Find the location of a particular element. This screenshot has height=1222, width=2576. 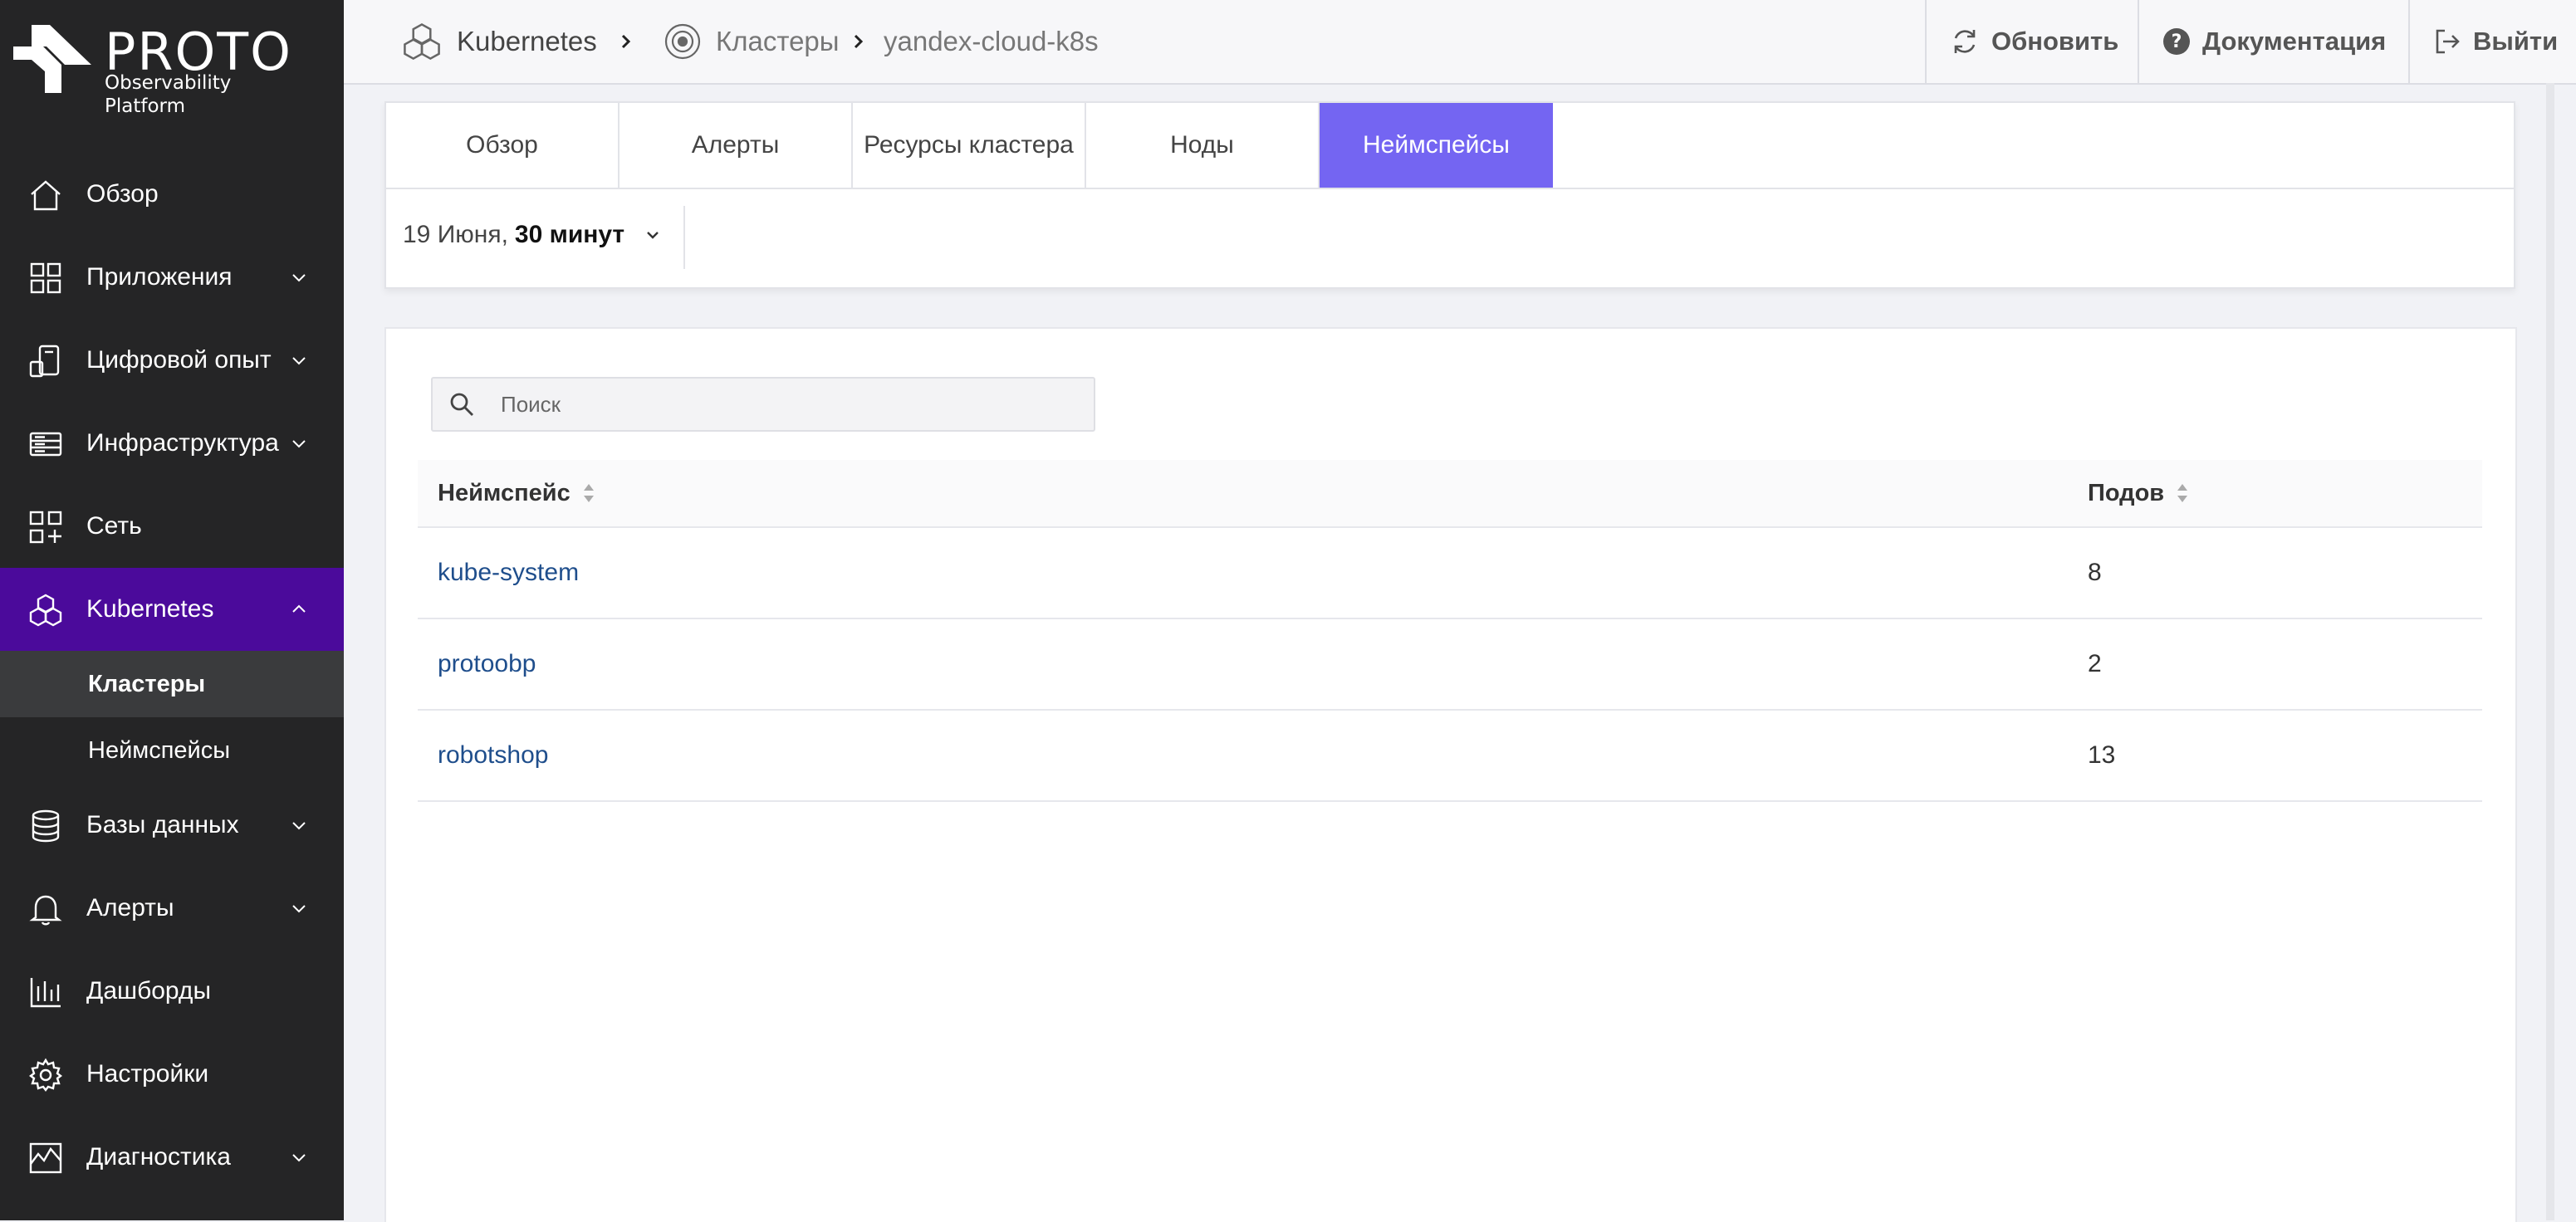

grid-icon is located at coordinates (45, 278).